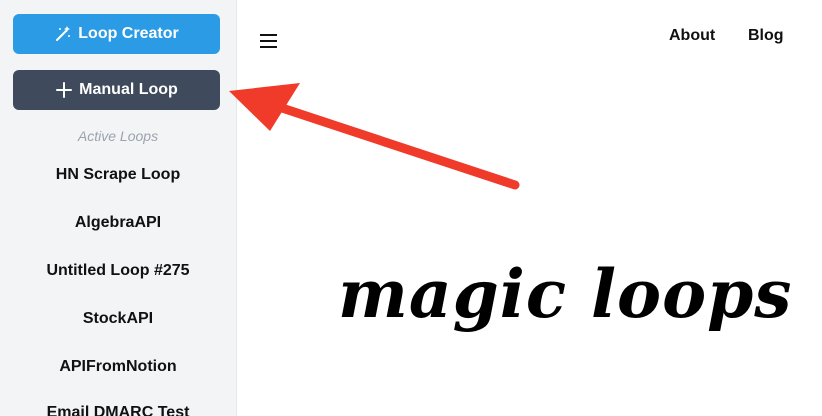 The image size is (822, 416). What do you see at coordinates (118, 410) in the screenshot?
I see `sidebar-item-loop: Email DMARC Test` at bounding box center [118, 410].